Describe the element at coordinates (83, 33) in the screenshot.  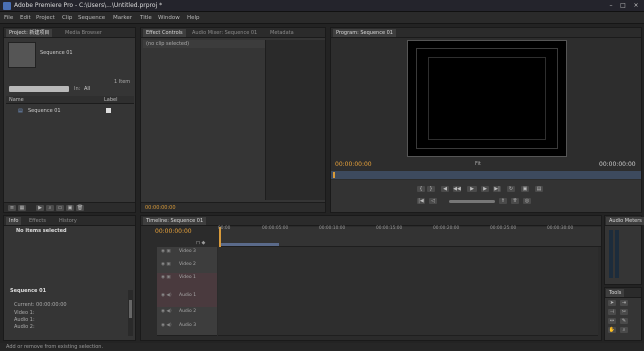
I see `tab-media-browser: Media Browser` at that location.